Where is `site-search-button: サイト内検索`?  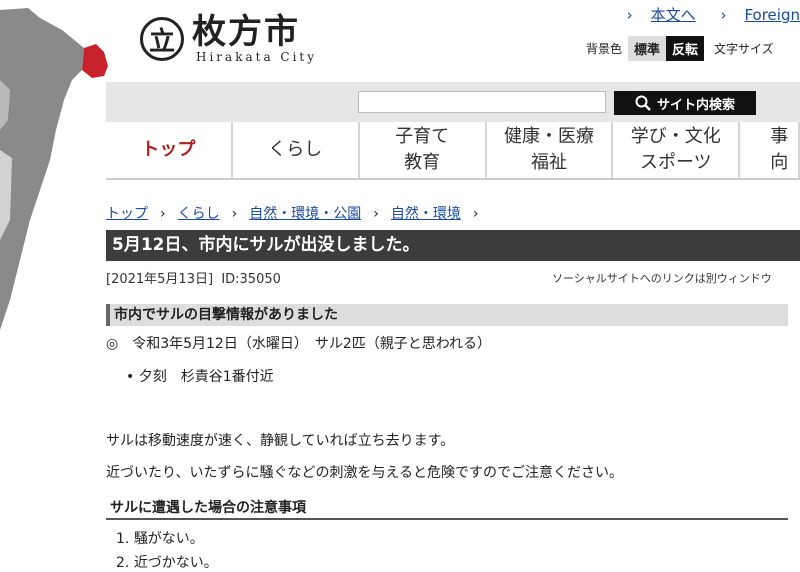 site-search-button: サイト内検索 is located at coordinates (685, 103).